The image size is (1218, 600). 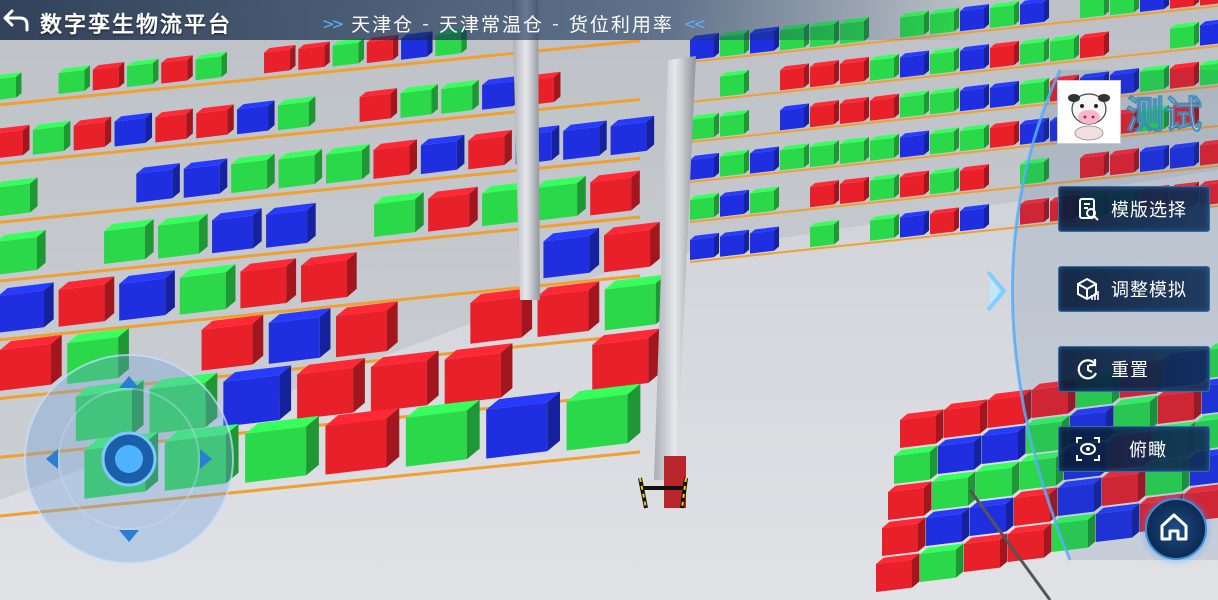 I want to click on user-avatar, so click(x=1089, y=112).